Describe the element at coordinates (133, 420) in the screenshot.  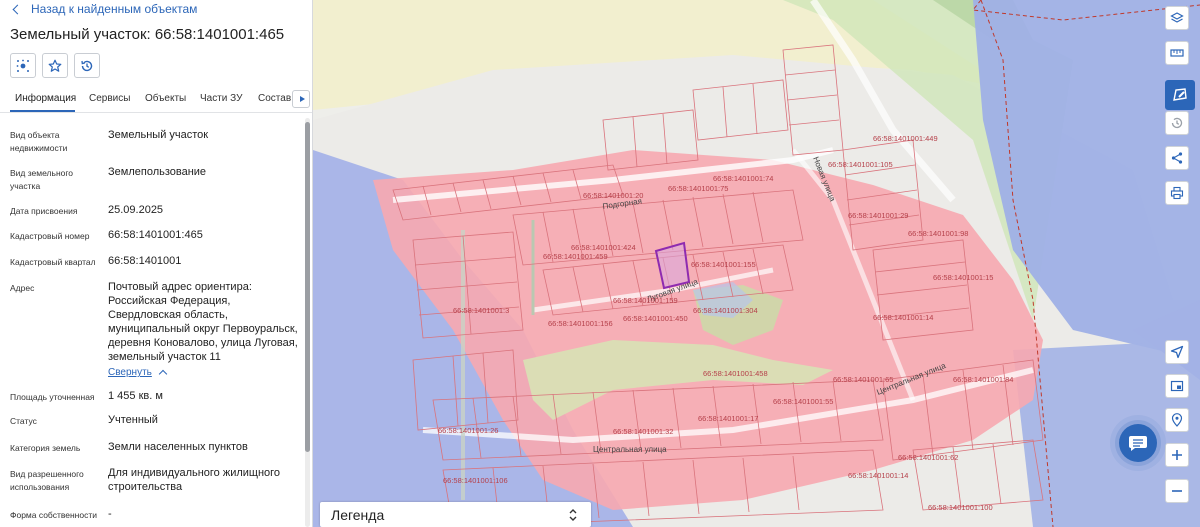
I see `prop-value-status: Учтенный` at that location.